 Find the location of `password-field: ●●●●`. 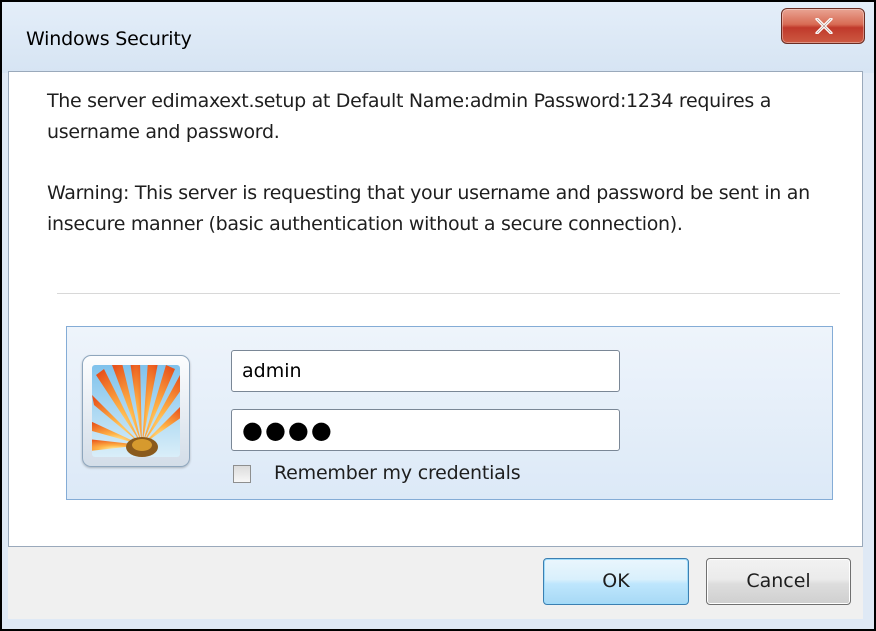

password-field: ●●●● is located at coordinates (425, 430).